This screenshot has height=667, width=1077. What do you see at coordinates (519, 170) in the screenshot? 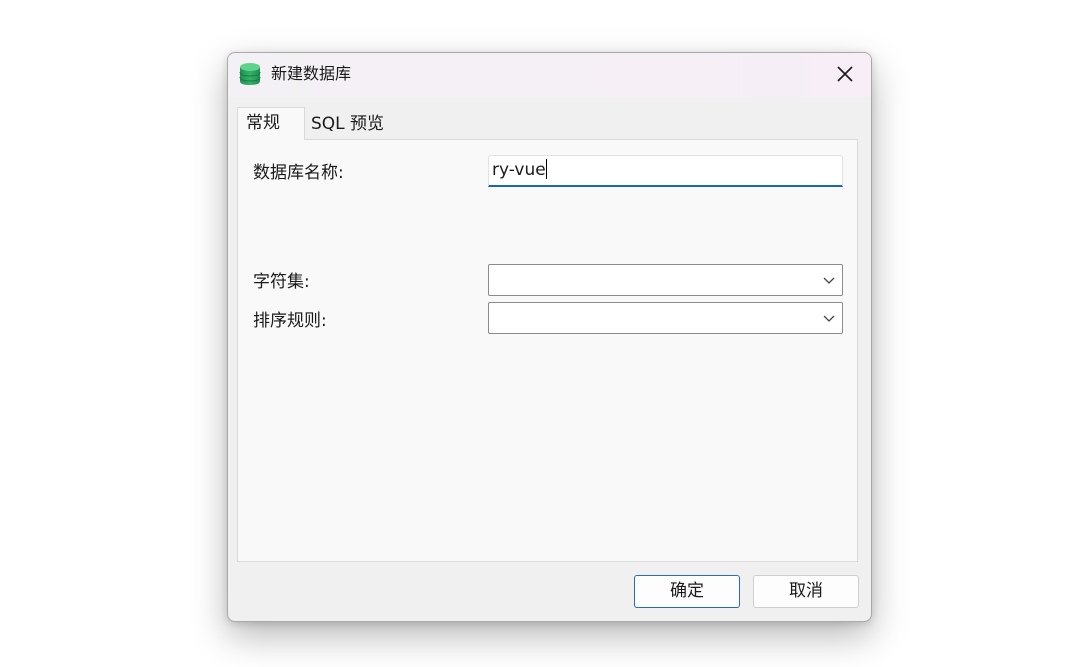
I see `db-name-value: ry-vue` at bounding box center [519, 170].